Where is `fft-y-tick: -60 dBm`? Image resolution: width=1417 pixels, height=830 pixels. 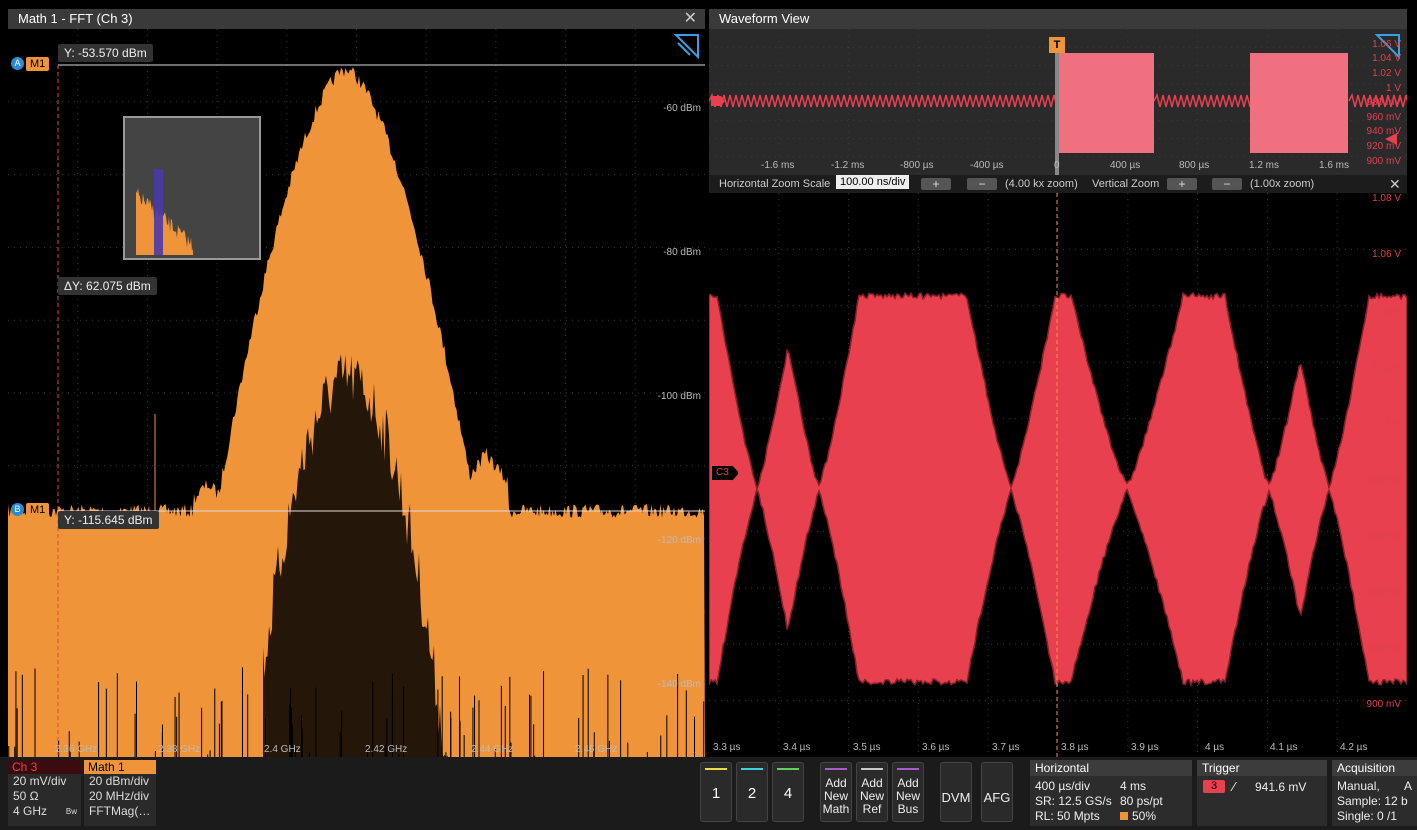
fft-y-tick: -60 dBm is located at coordinates (682, 108).